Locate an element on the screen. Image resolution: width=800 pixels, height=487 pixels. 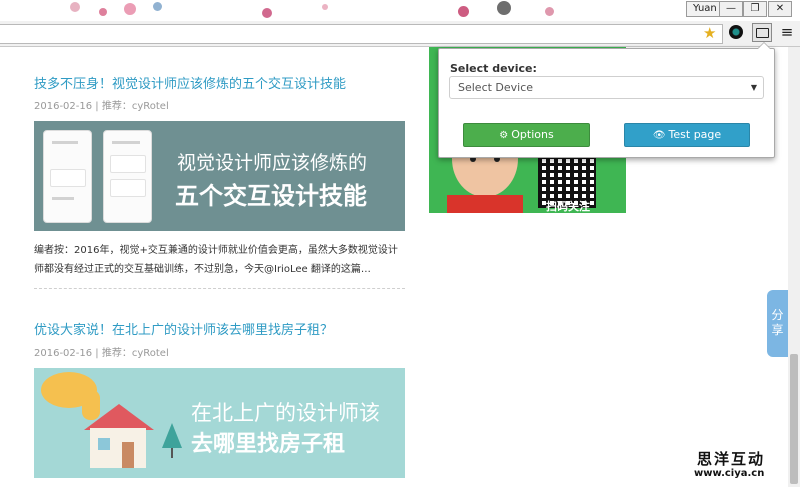
banner-heading-line2: 五个交互设计技能 is located at coordinates (271, 196).